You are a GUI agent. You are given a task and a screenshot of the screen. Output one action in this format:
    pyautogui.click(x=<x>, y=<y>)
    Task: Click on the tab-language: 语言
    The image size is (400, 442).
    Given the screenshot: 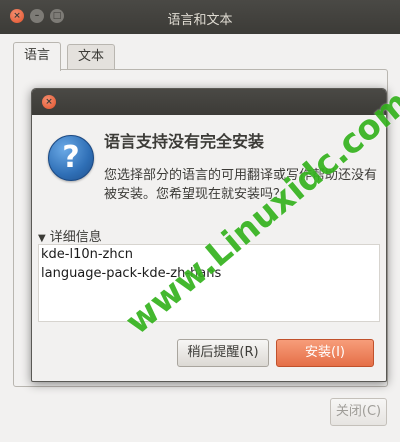 What is the action you would take?
    pyautogui.click(x=37, y=56)
    